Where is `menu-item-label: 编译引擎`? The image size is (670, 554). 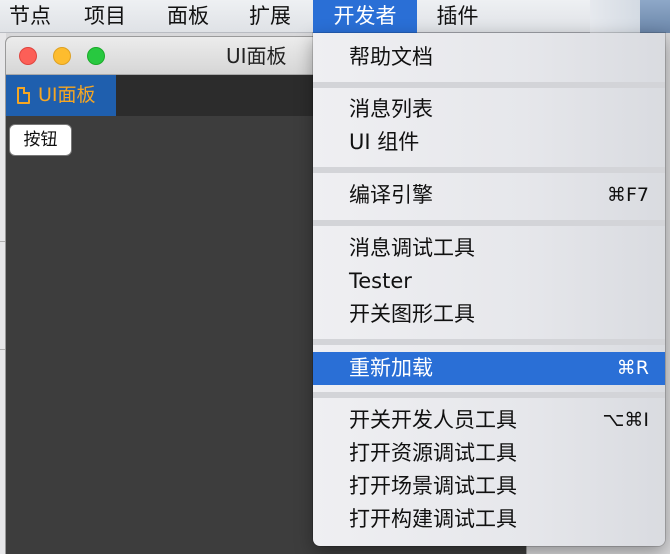
menu-item-label: 编译引擎 is located at coordinates (391, 195).